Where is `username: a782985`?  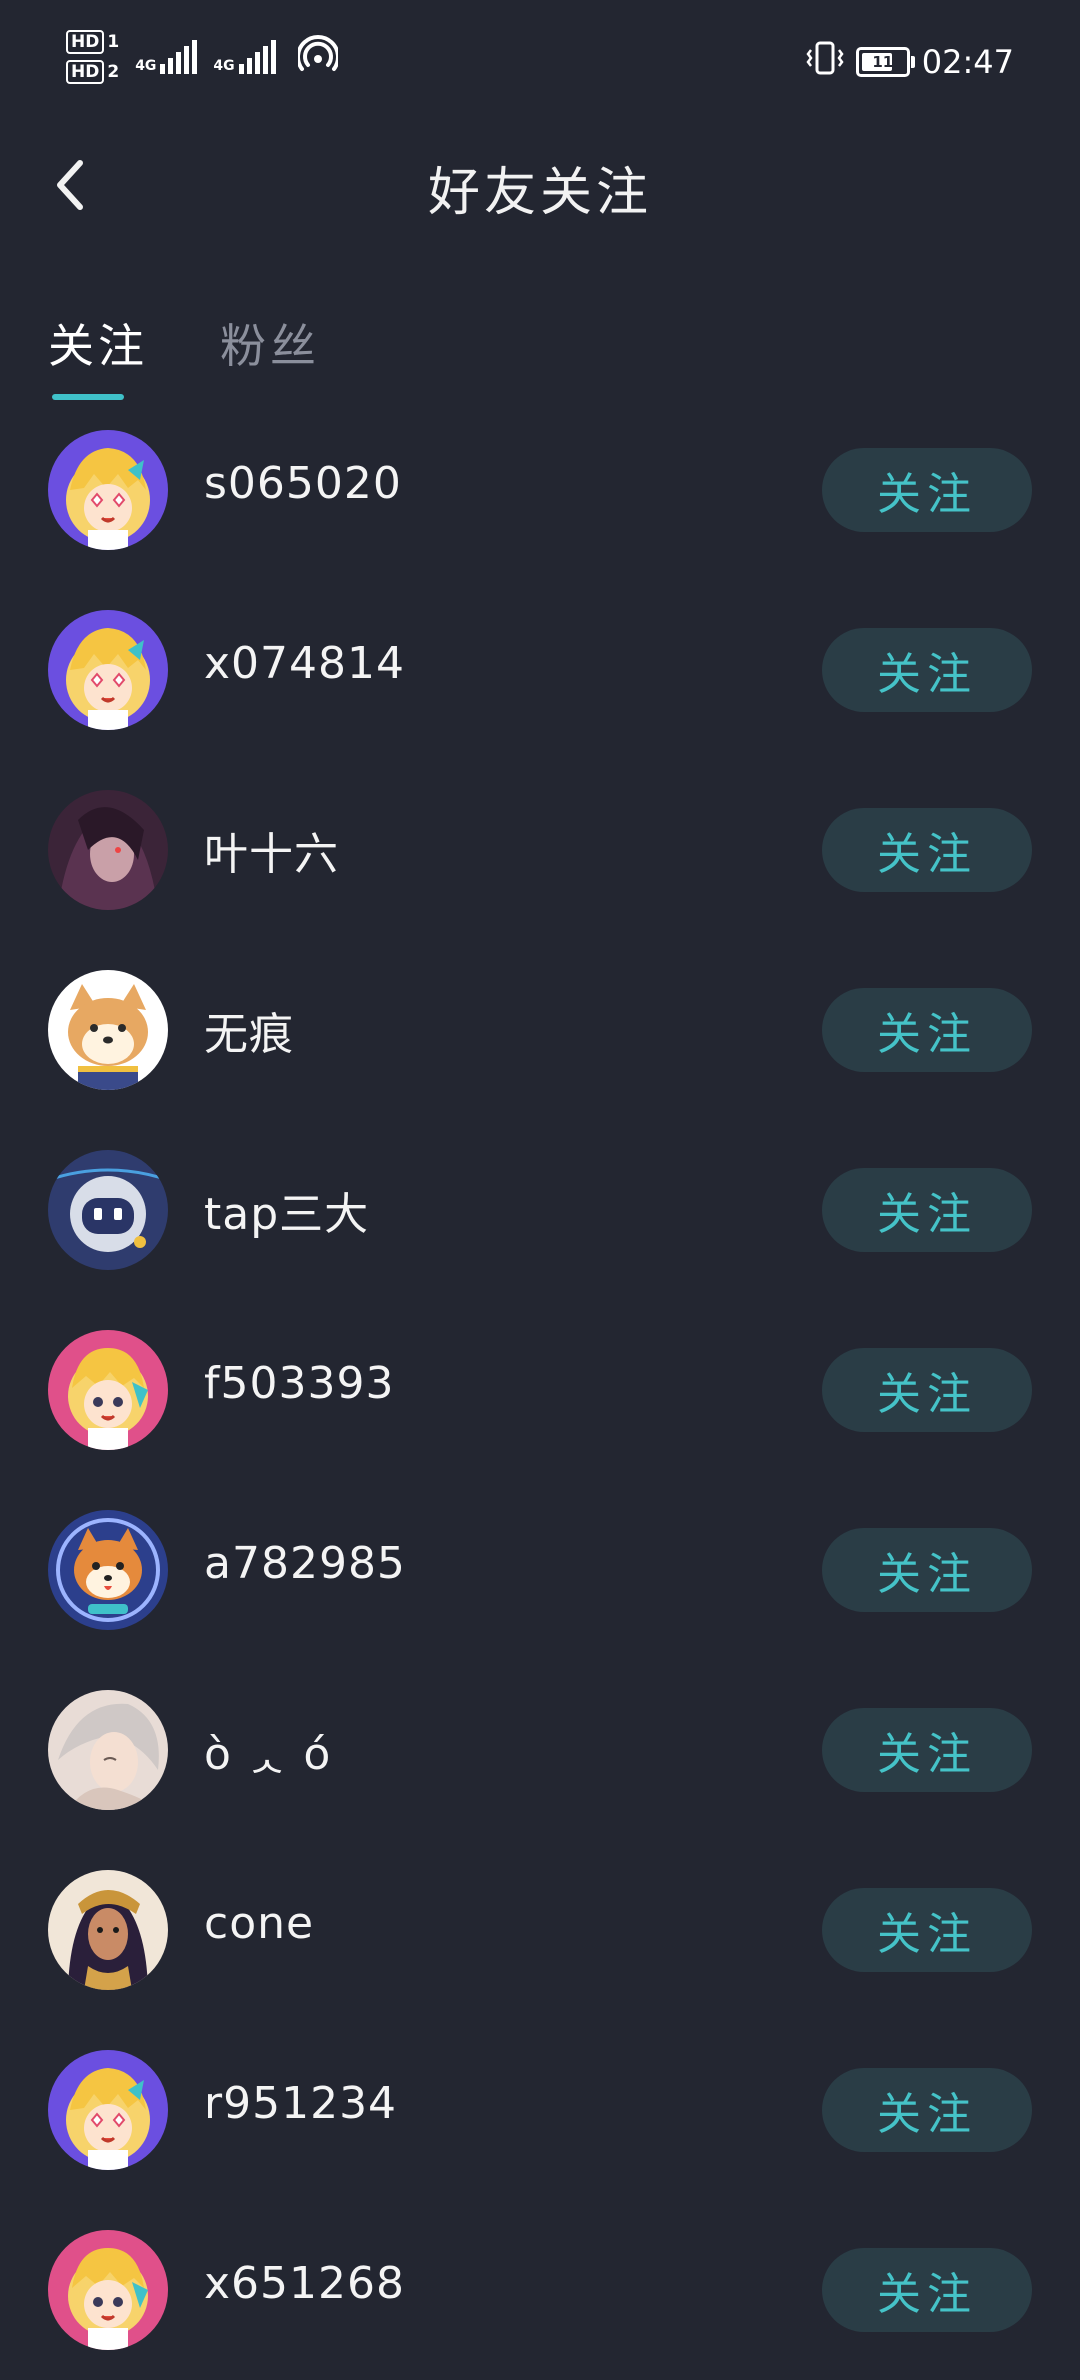 username: a782985 is located at coordinates (305, 1563).